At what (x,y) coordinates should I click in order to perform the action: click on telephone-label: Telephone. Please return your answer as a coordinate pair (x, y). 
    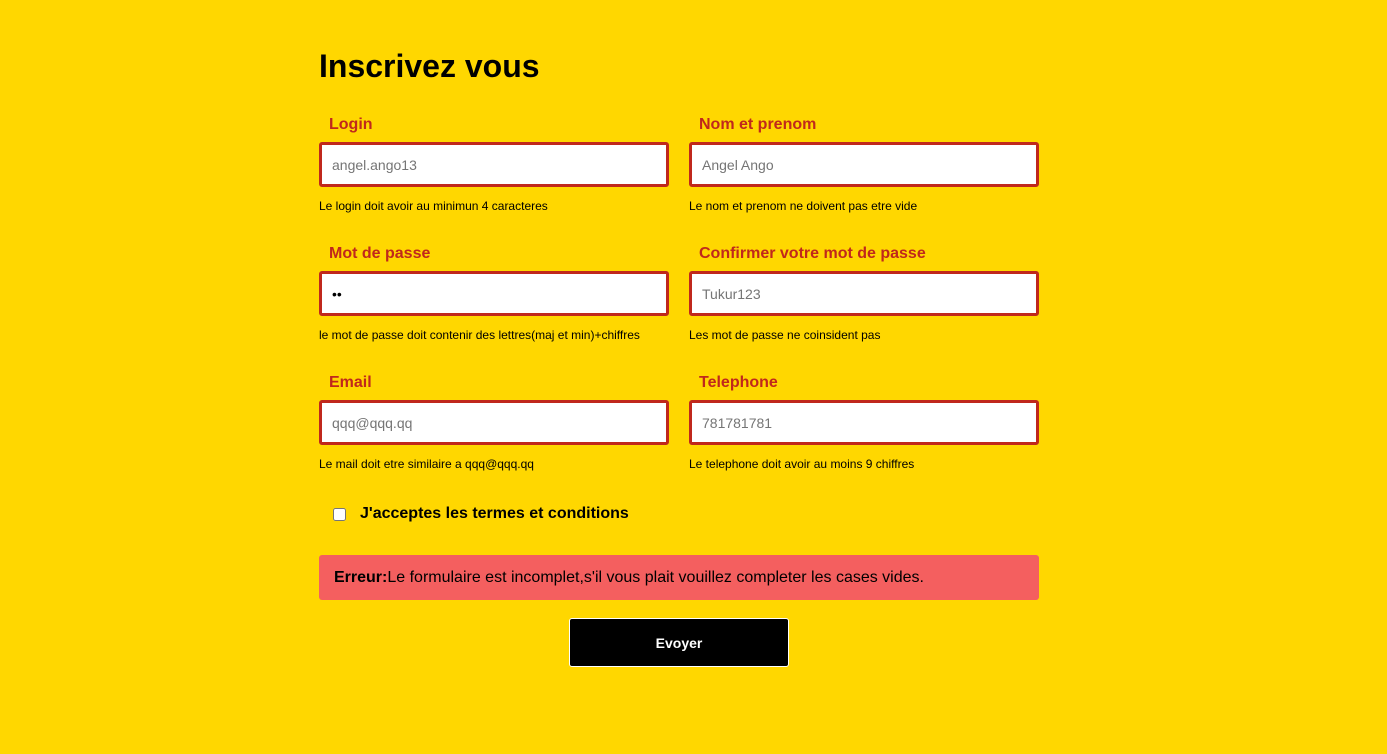
    Looking at the image, I should click on (738, 382).